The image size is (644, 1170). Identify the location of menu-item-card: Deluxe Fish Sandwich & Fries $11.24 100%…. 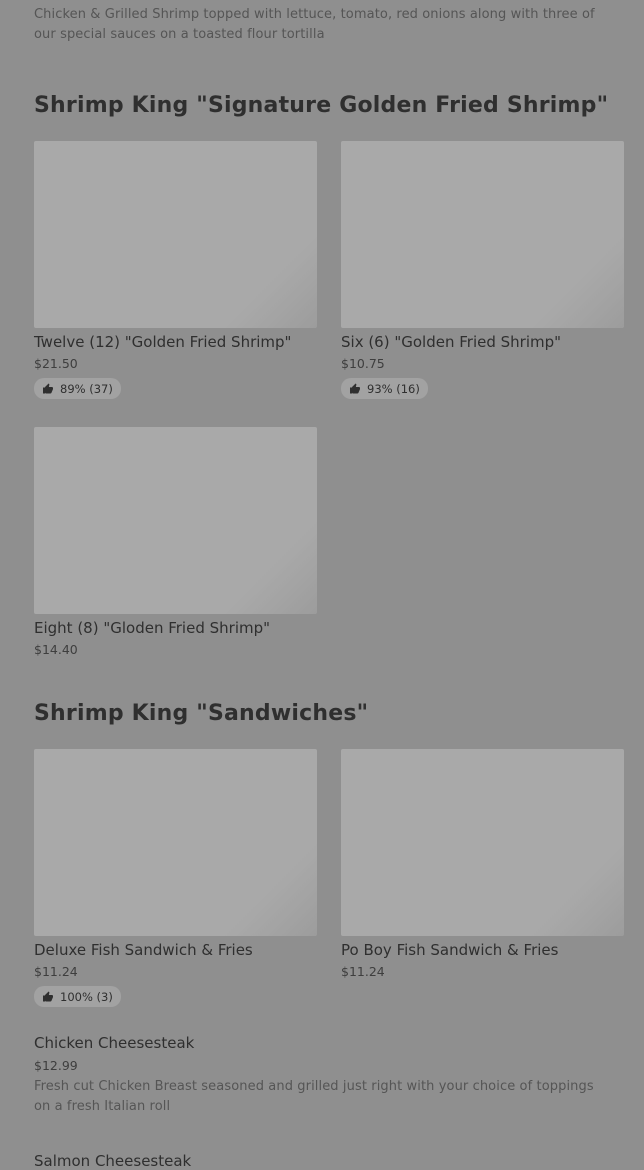
(175, 878).